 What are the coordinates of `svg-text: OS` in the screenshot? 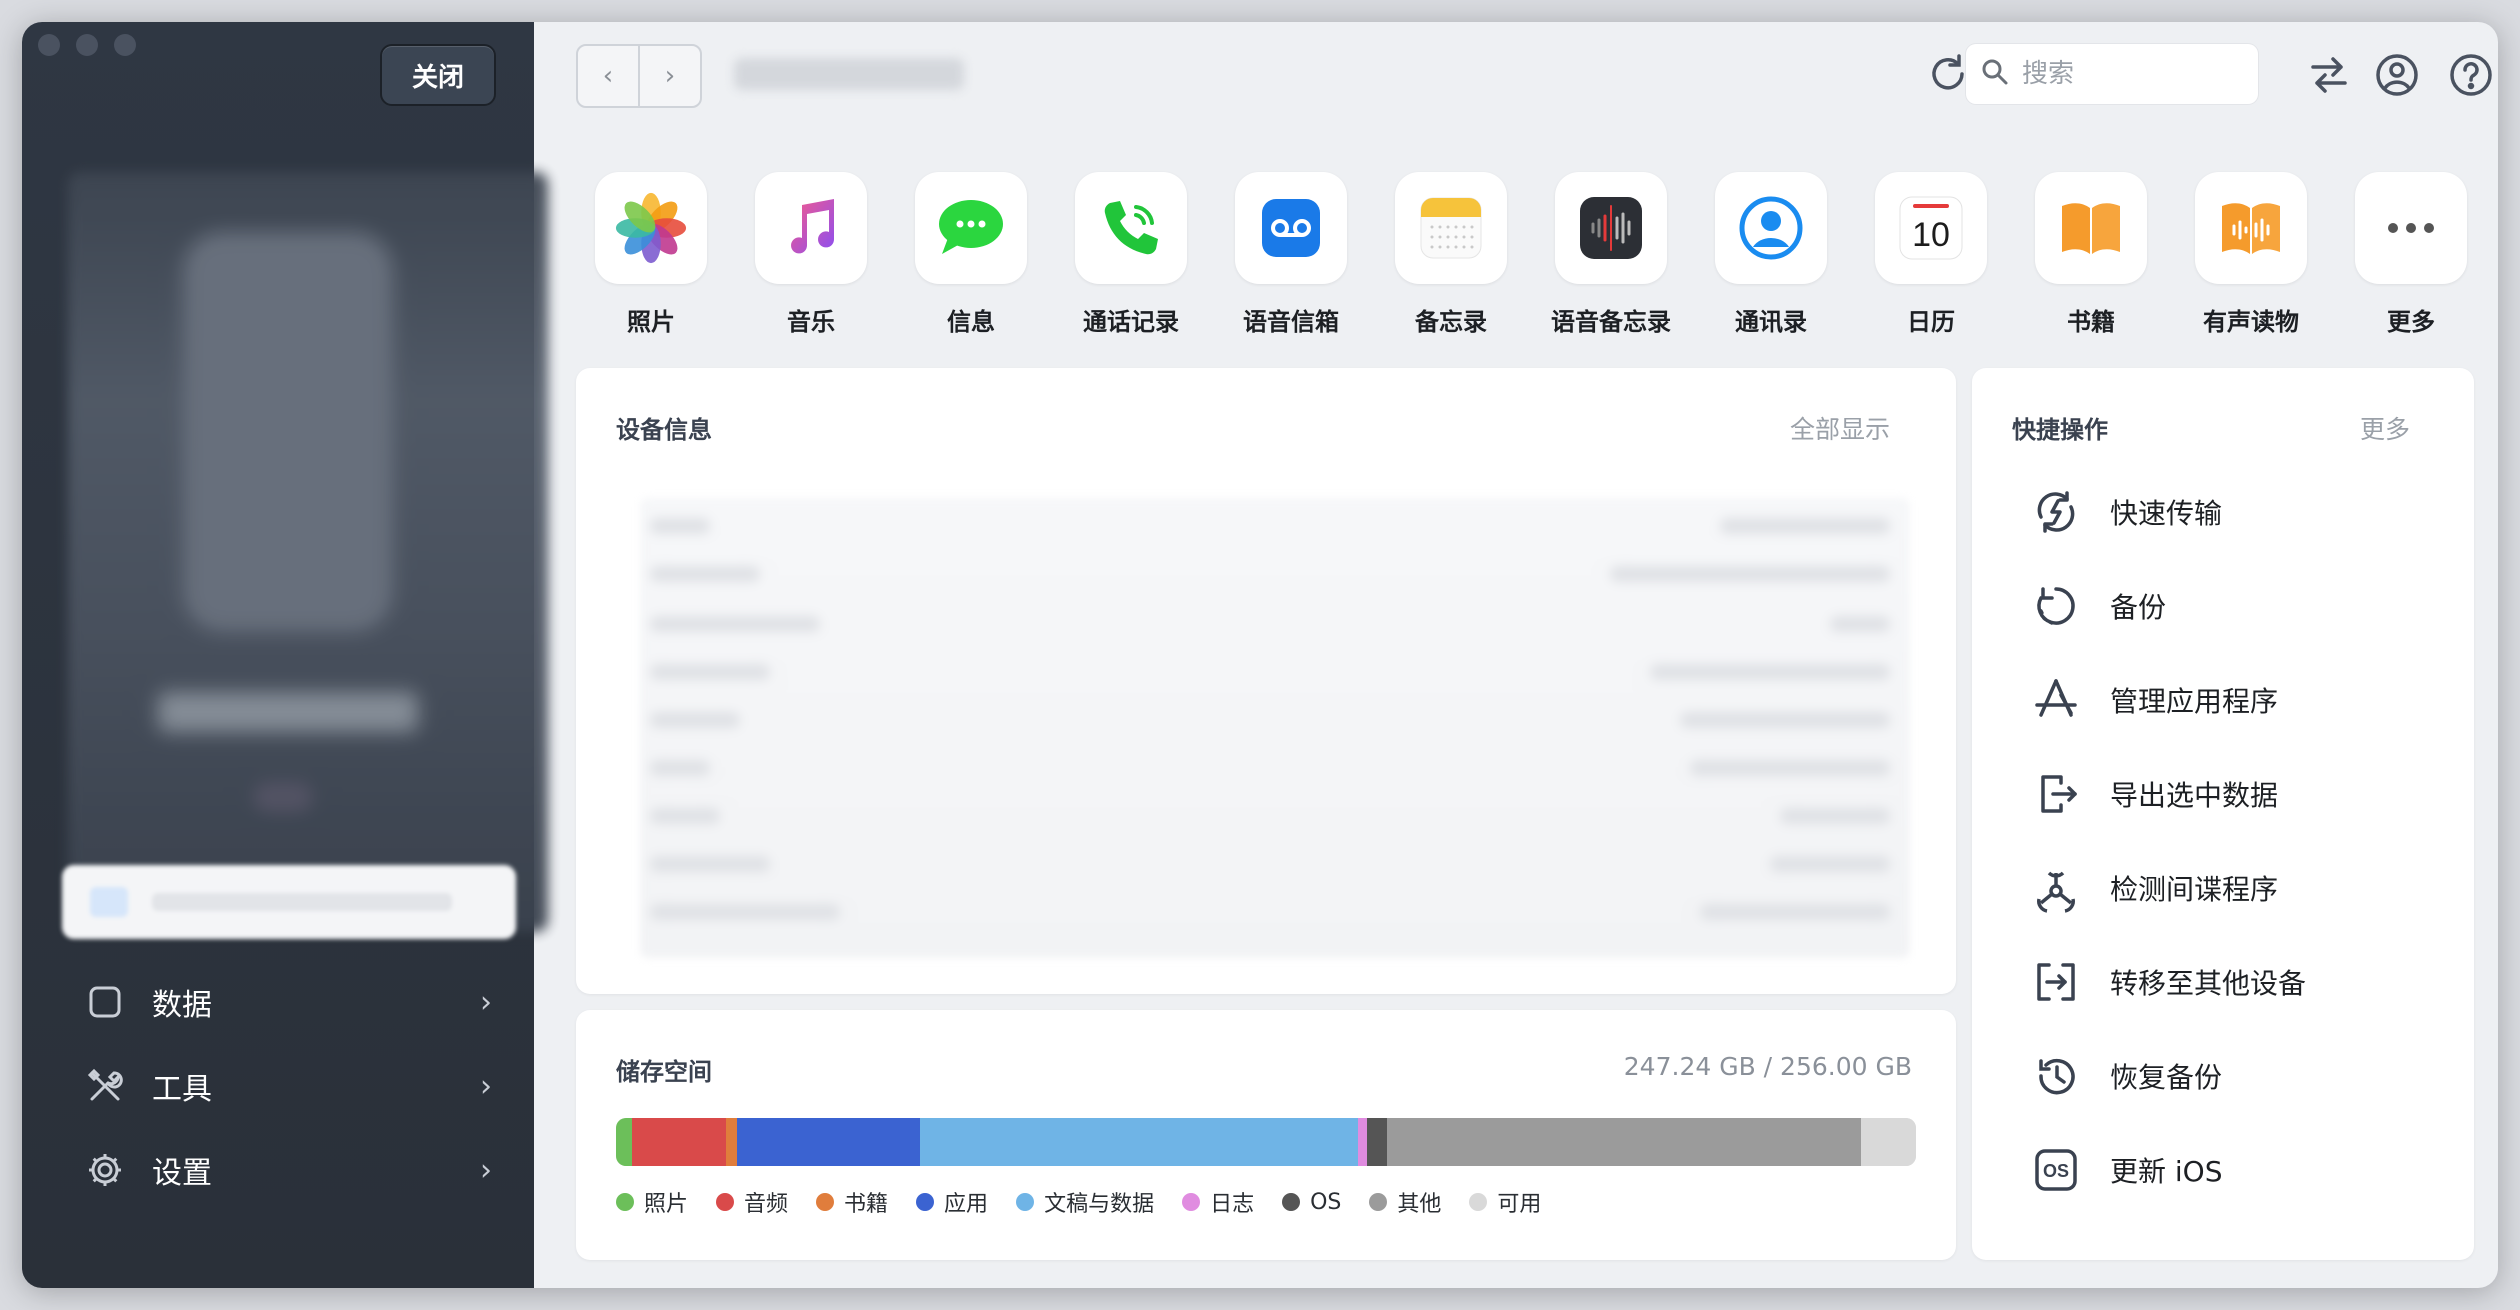 It's located at (2056, 1171).